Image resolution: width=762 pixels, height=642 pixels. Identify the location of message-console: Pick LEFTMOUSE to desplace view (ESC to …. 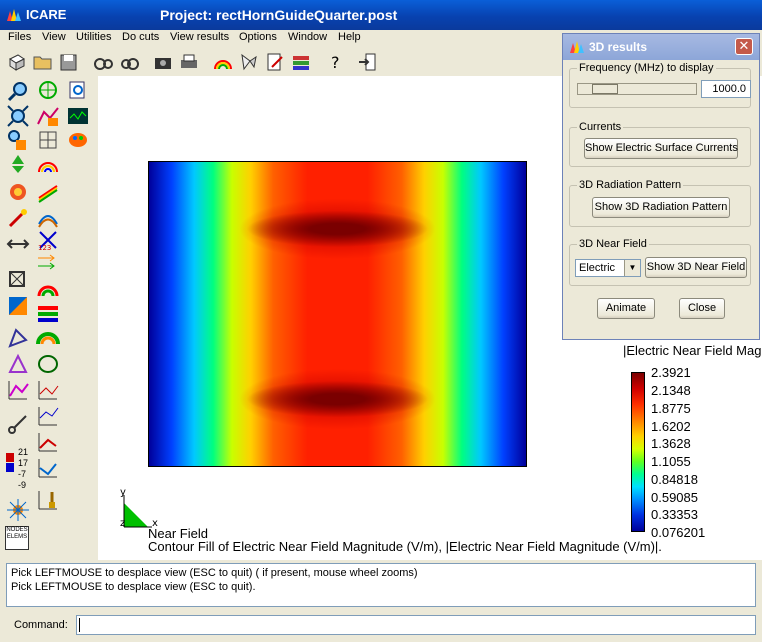
(381, 585).